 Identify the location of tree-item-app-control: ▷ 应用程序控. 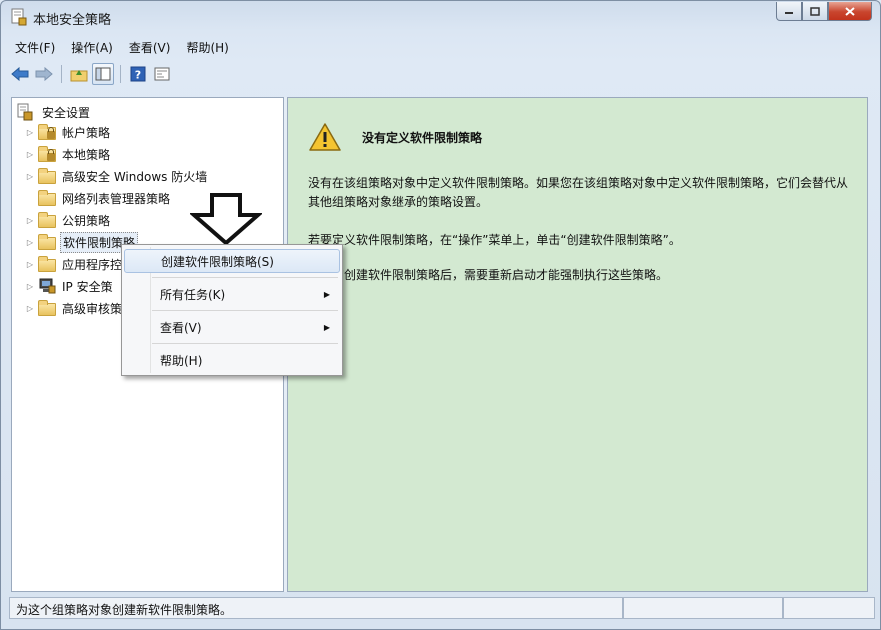
(74, 264).